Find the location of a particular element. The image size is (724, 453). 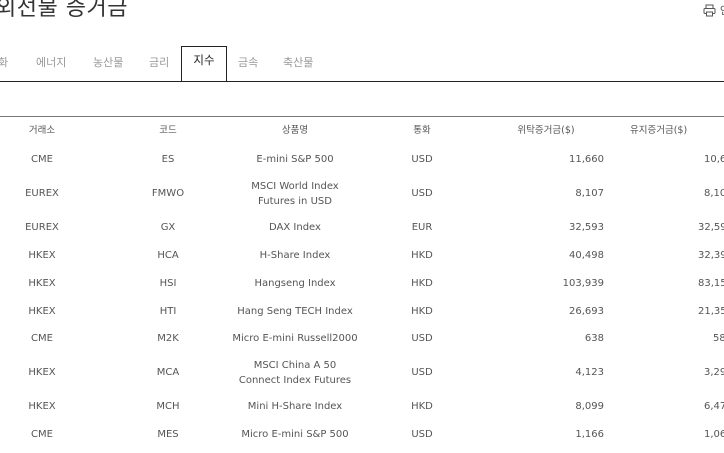

cell-initial-margin: 40,498 is located at coordinates (586, 255).